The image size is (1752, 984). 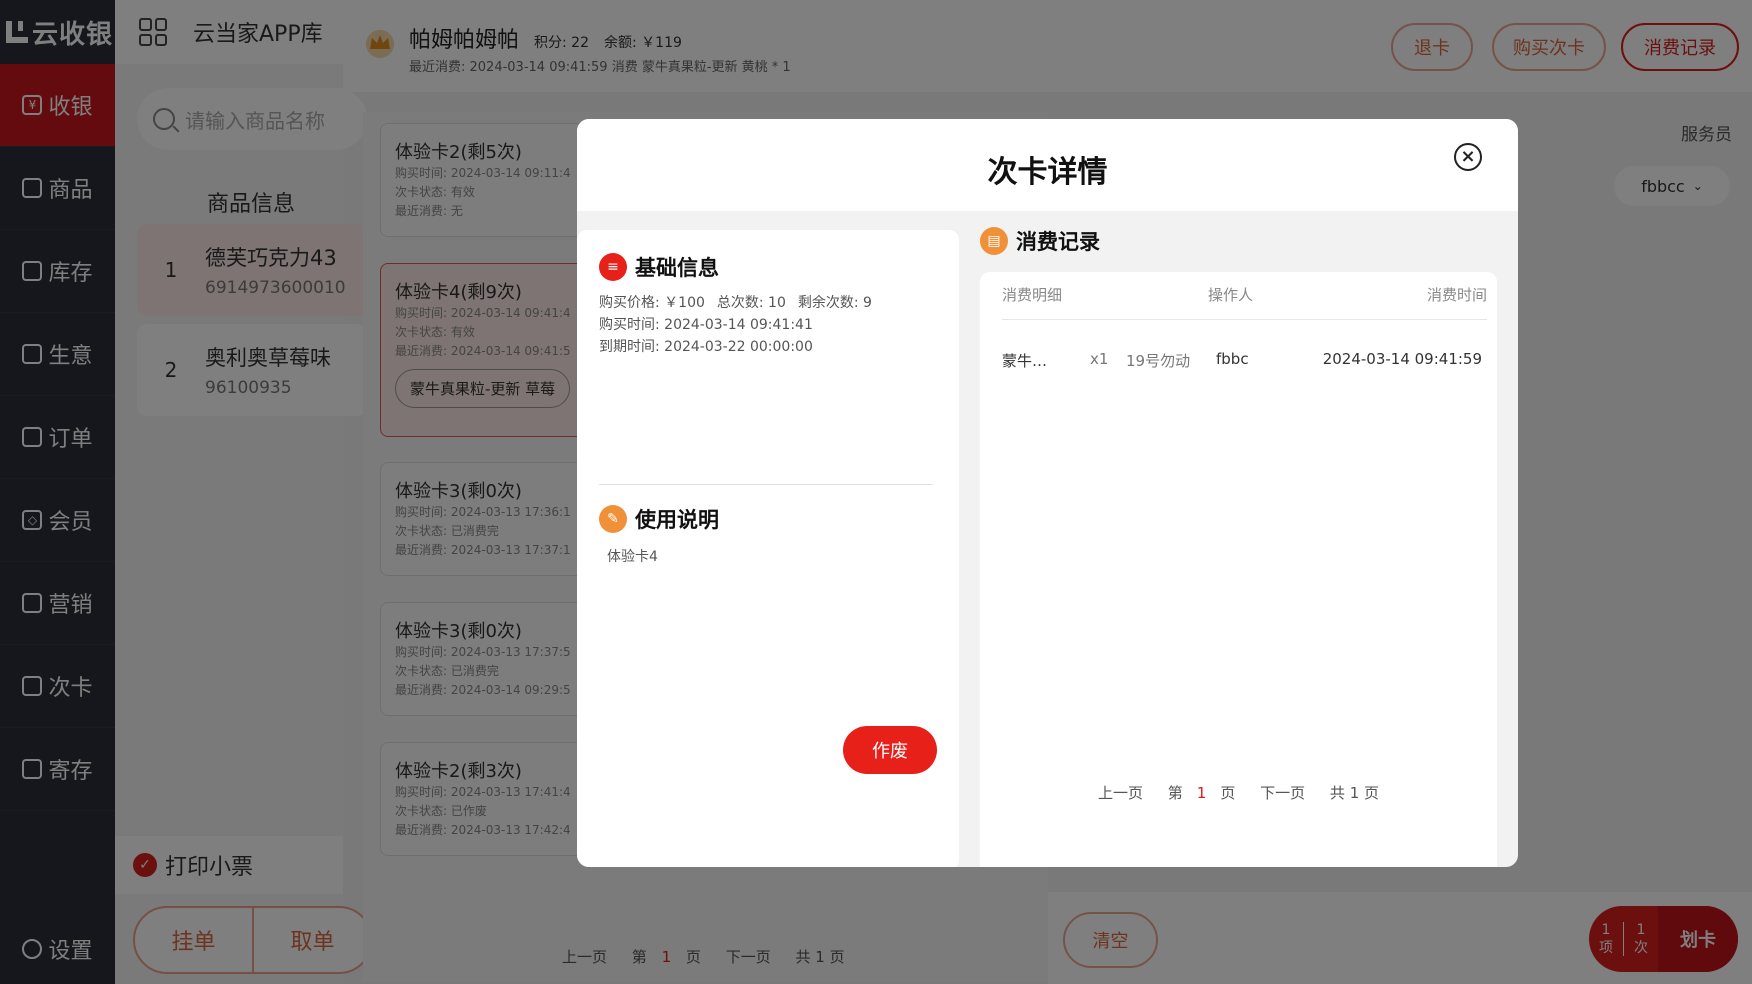 What do you see at coordinates (994, 241) in the screenshot?
I see `document-icon: ▤` at bounding box center [994, 241].